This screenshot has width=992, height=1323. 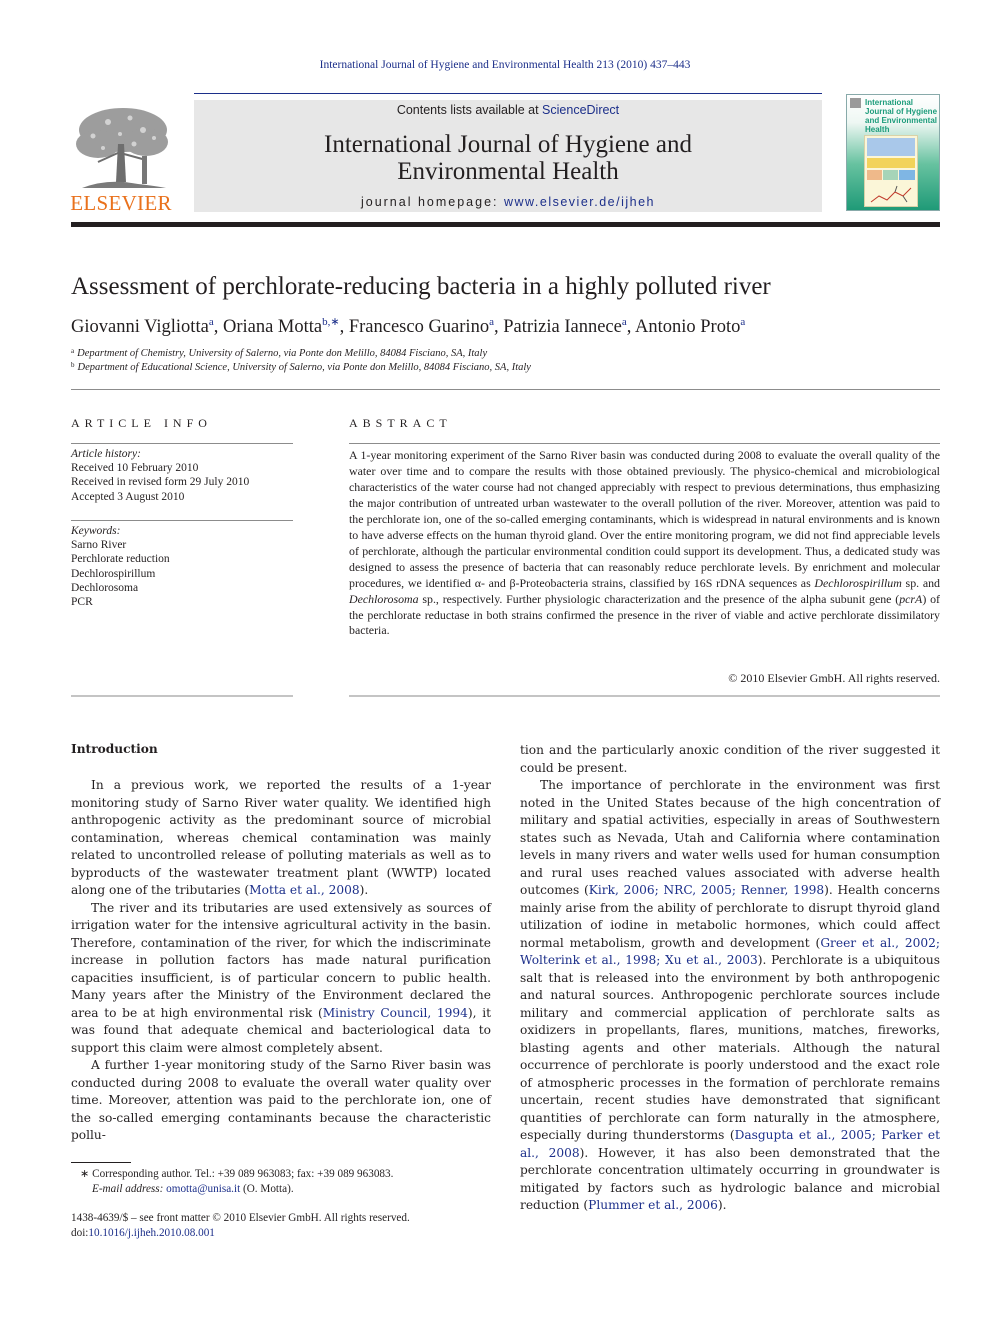 I want to click on doi-line: doi:10.1016/j.ijheh.2010.08.001, so click(x=240, y=1233).